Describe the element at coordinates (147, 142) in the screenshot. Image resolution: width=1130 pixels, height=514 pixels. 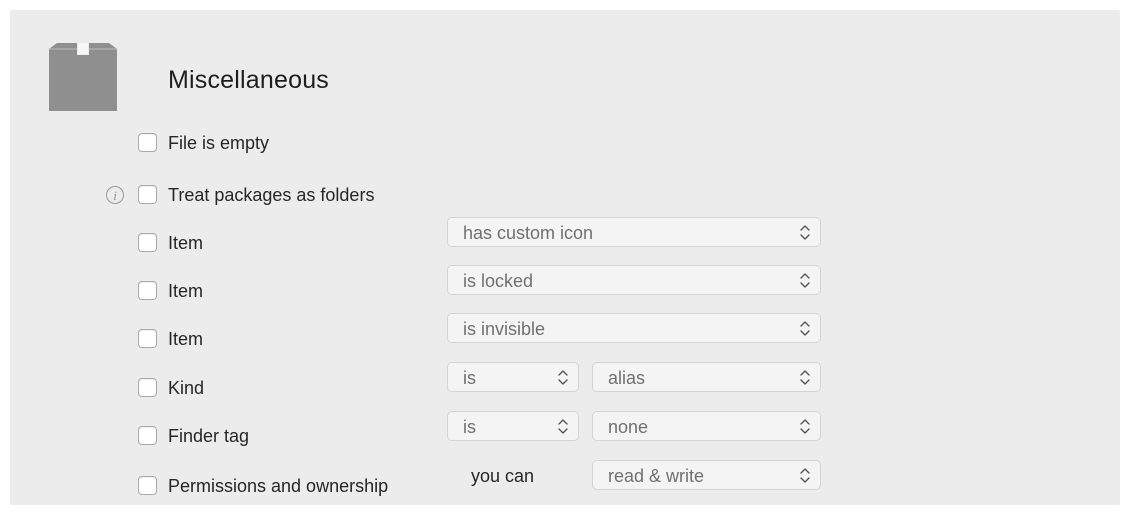
I see `file-empty-checkbox` at that location.